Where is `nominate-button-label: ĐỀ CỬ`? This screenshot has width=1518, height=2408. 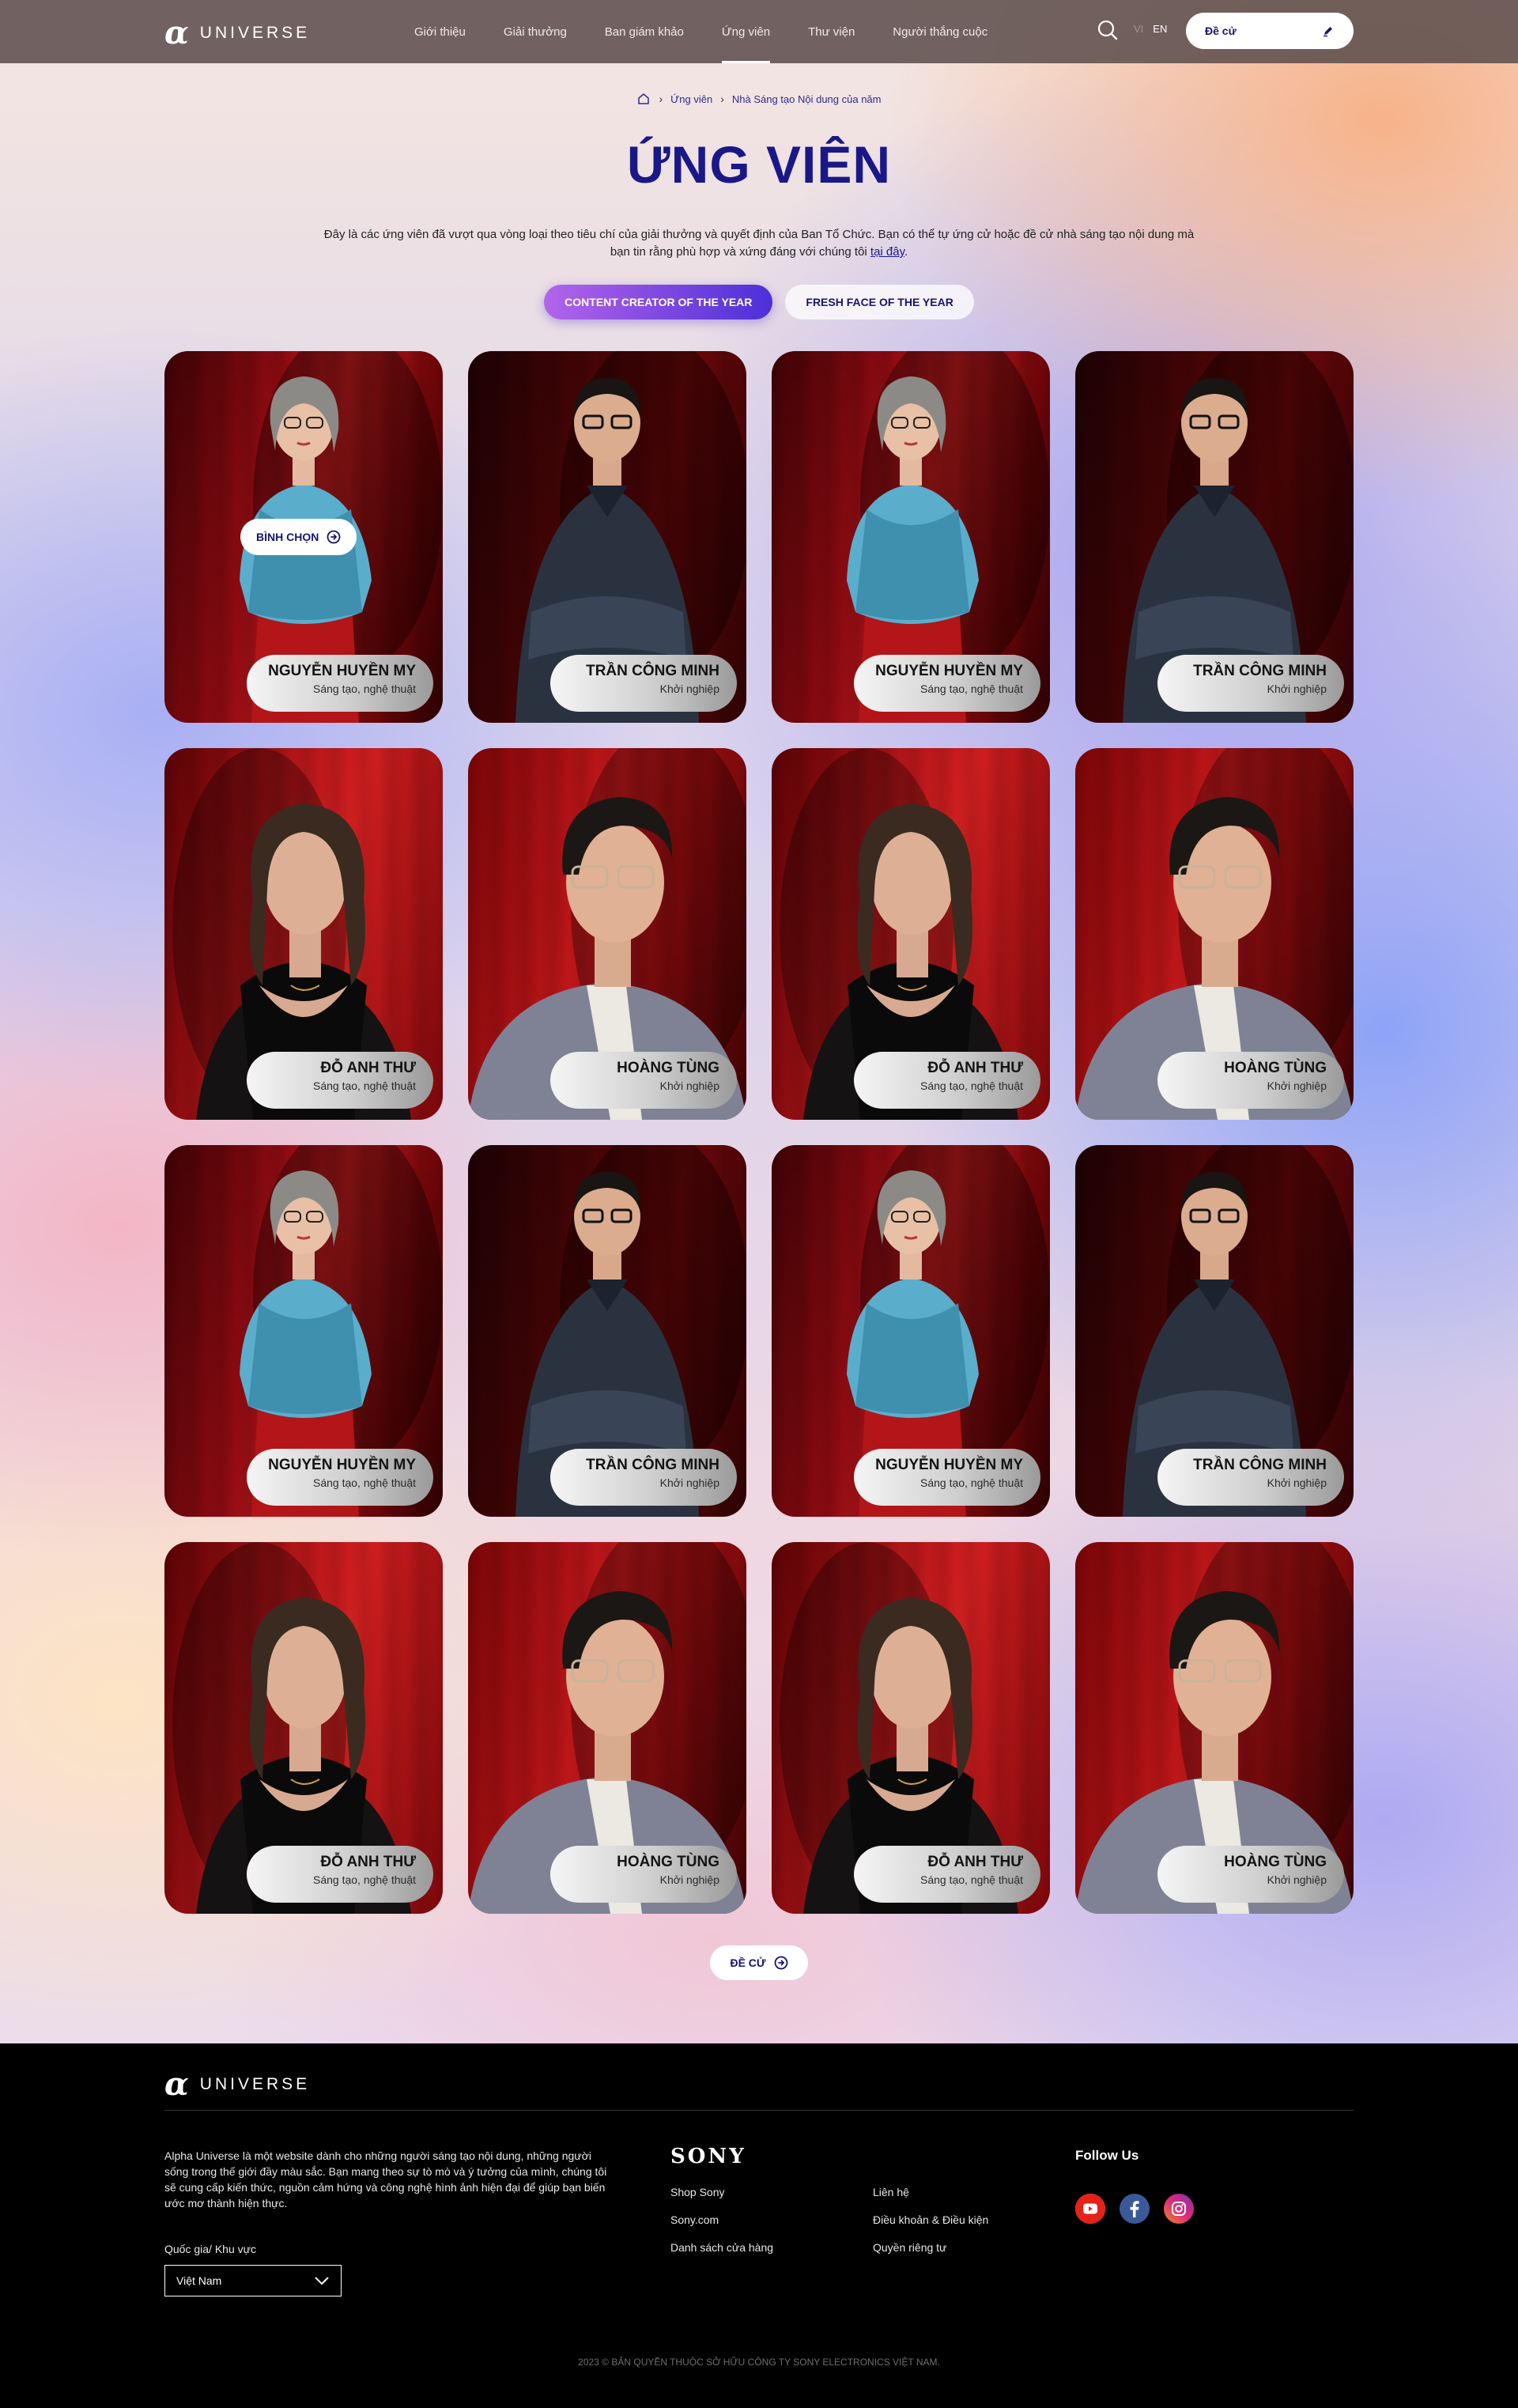
nominate-button-label: ĐỀ CỬ is located at coordinates (748, 1963).